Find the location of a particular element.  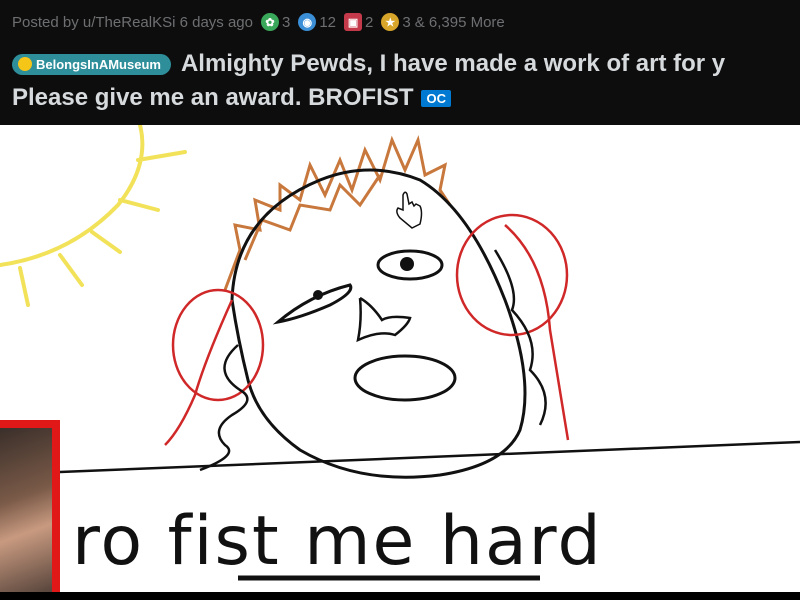

more-awards: & 6,395 More is located at coordinates (460, 22).